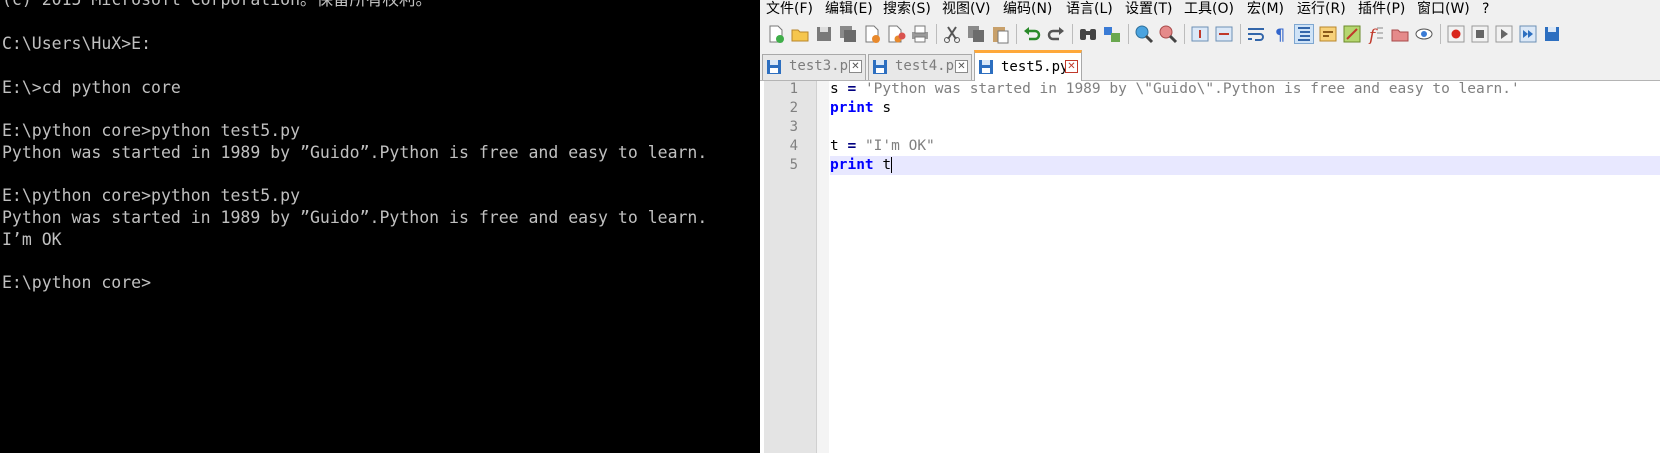 The height and width of the screenshot is (453, 1660). I want to click on record-macro-icon, so click(1456, 34).